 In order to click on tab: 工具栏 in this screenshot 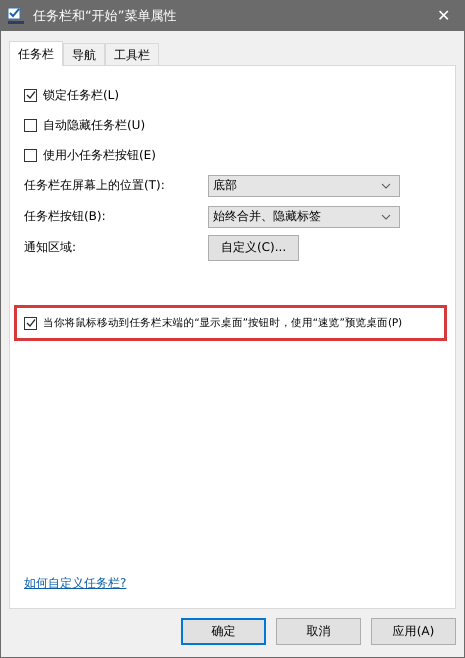, I will do `click(132, 54)`.